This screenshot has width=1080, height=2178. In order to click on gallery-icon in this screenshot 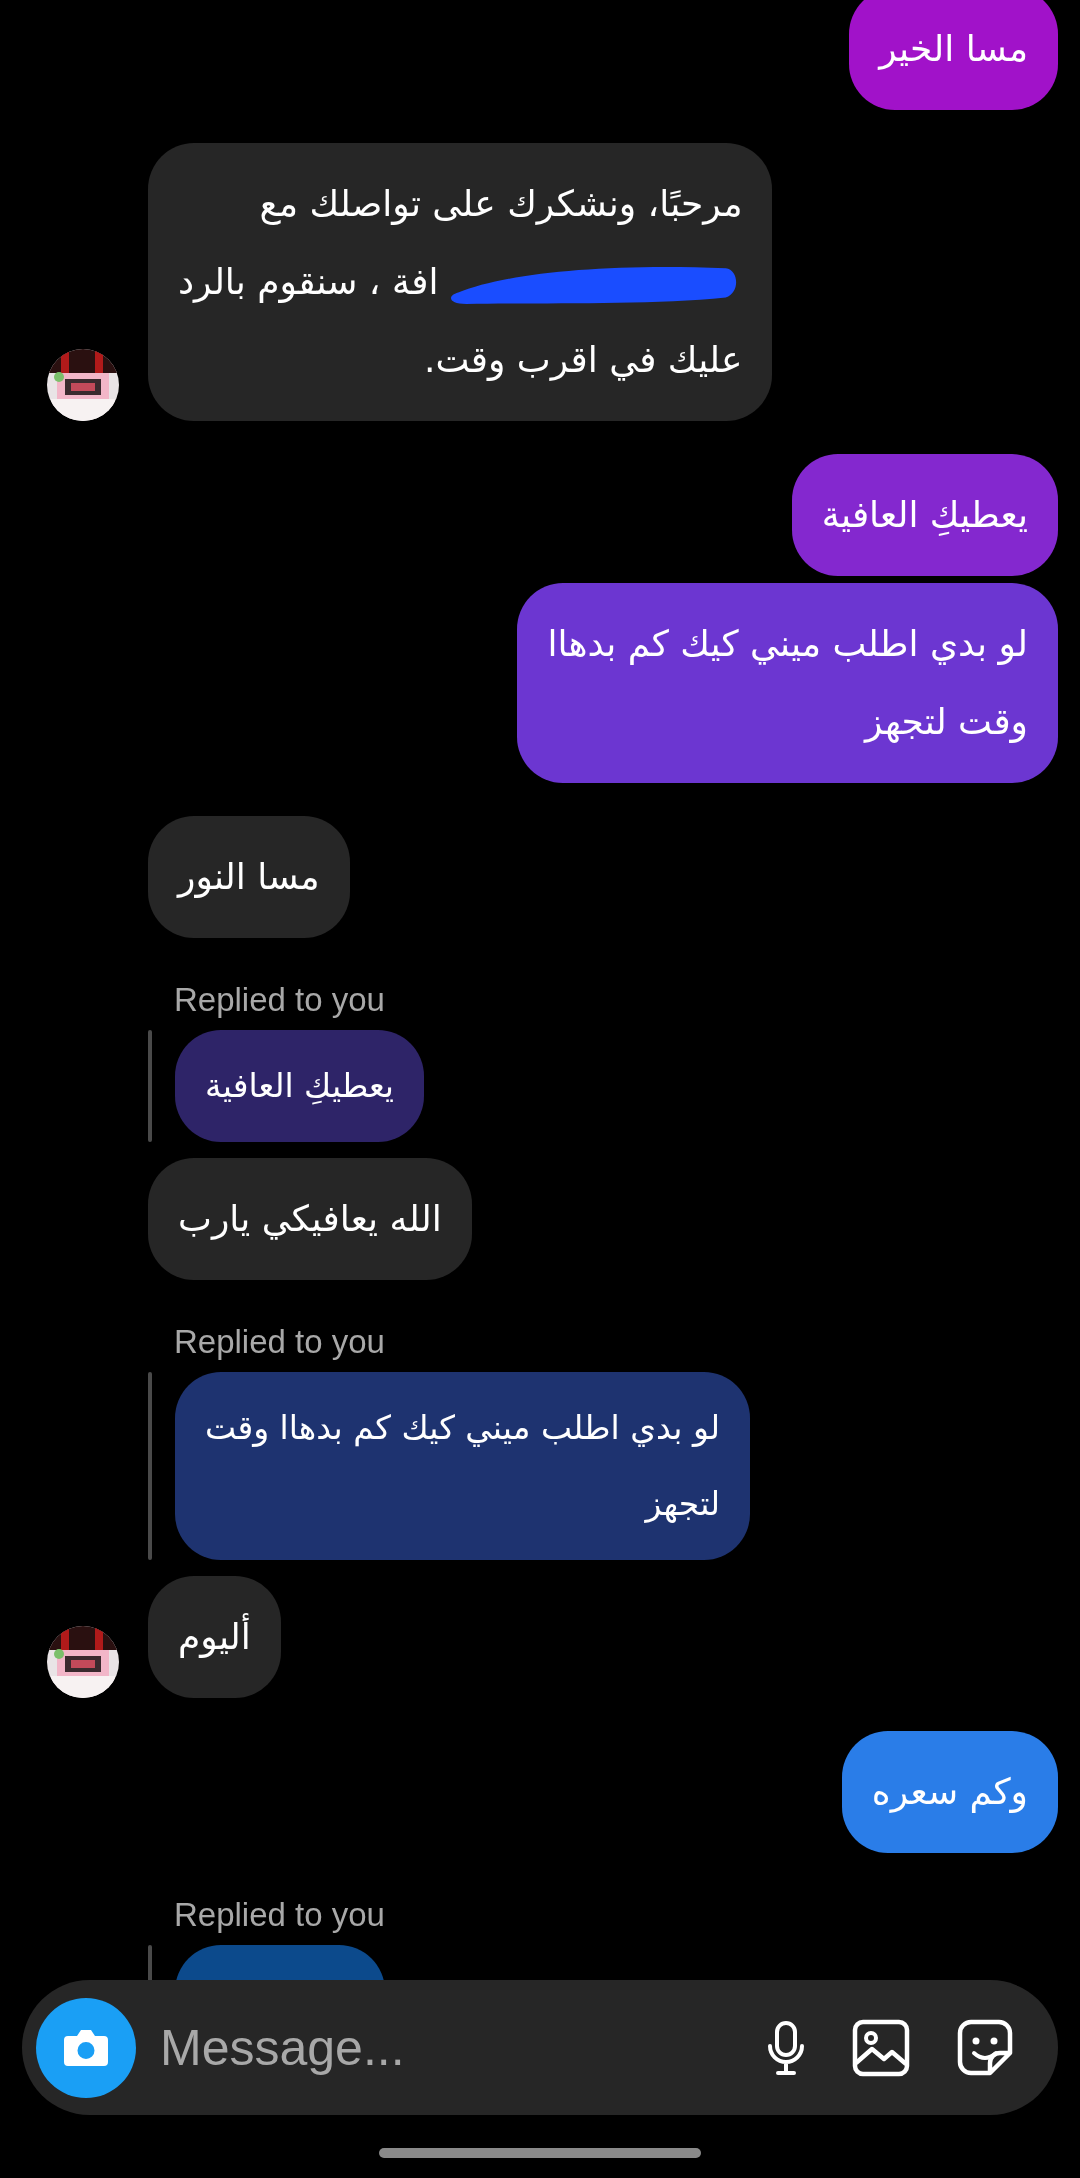, I will do `click(881, 2047)`.